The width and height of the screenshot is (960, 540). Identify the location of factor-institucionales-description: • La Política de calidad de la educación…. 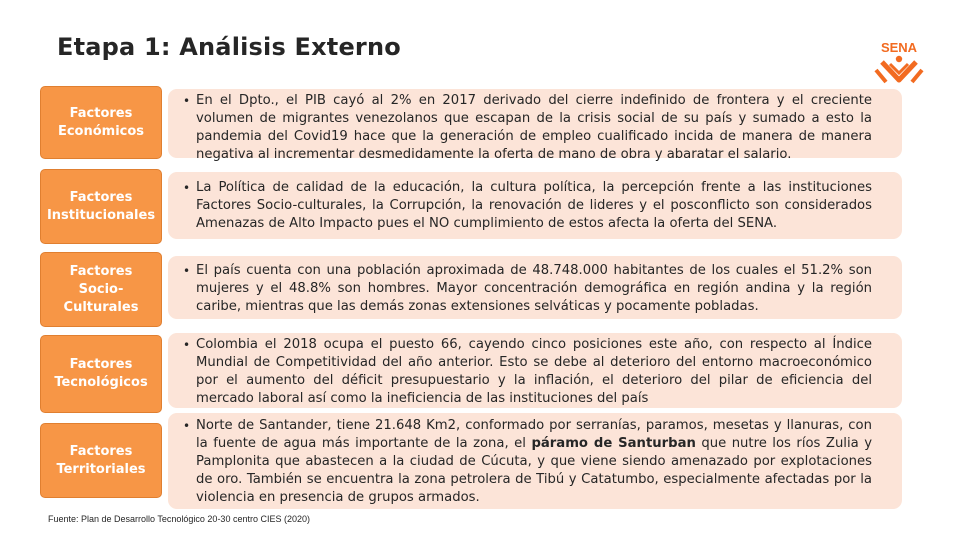
(535, 205).